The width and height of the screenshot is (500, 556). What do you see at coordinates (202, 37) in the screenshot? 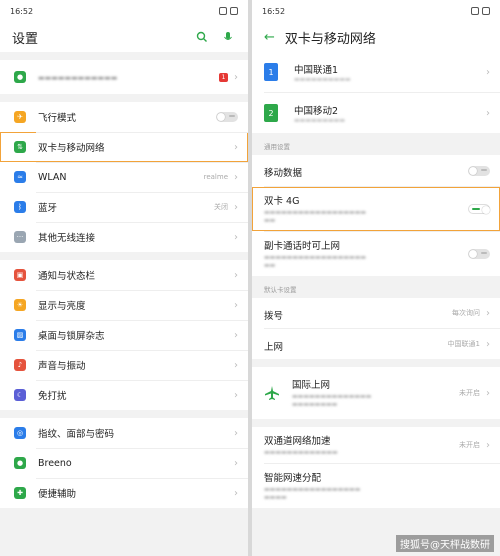
I see `search-icon` at bounding box center [202, 37].